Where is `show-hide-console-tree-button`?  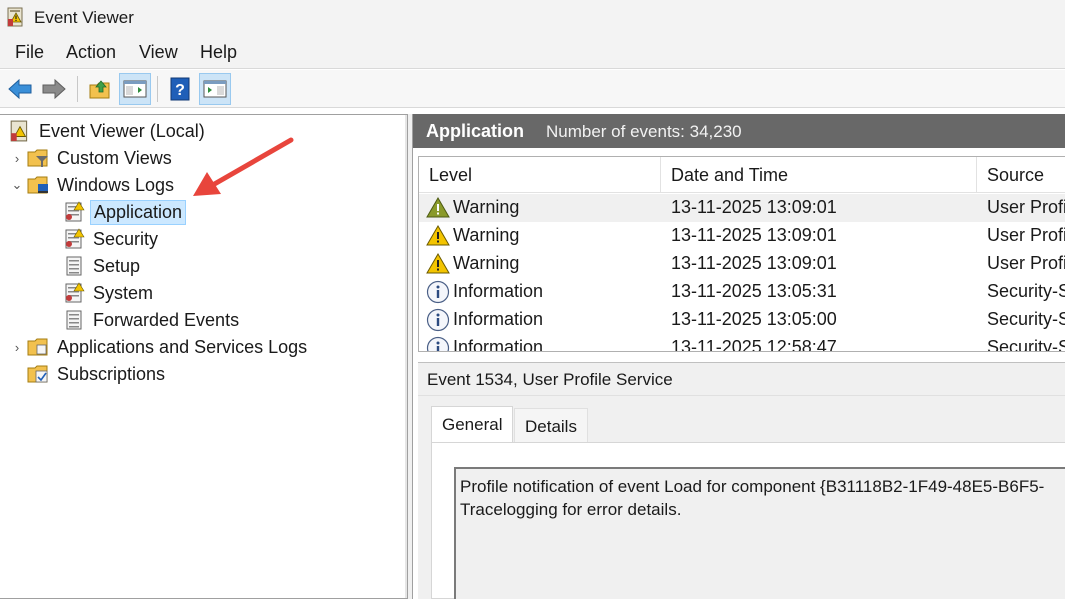
show-hide-console-tree-button is located at coordinates (135, 89).